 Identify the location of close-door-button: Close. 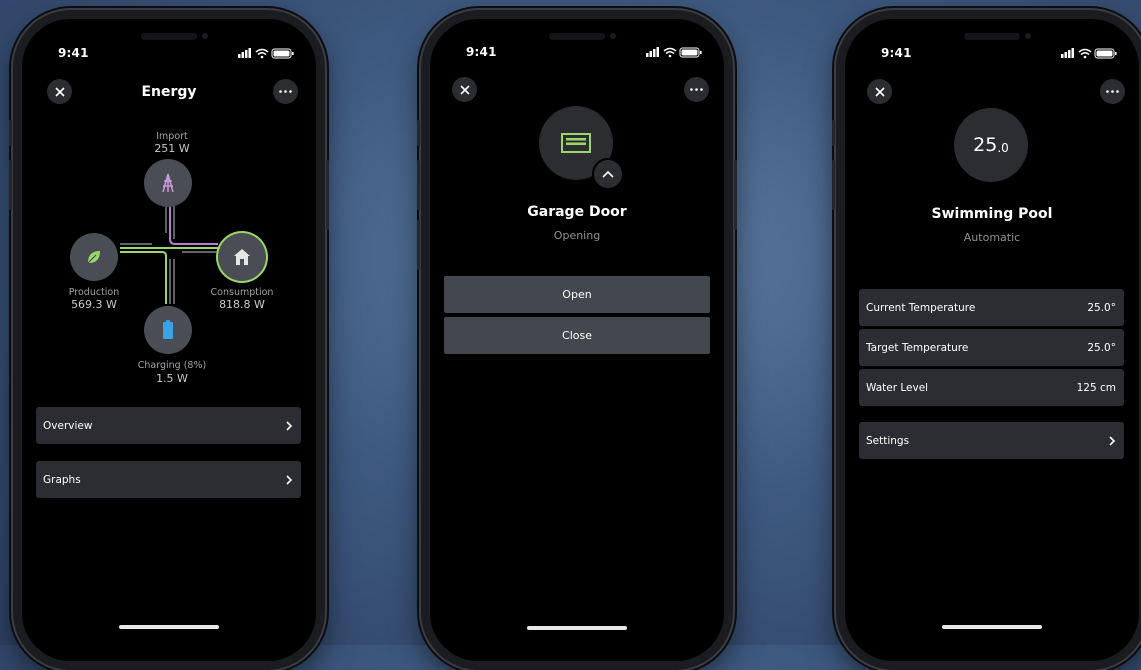
(577, 335).